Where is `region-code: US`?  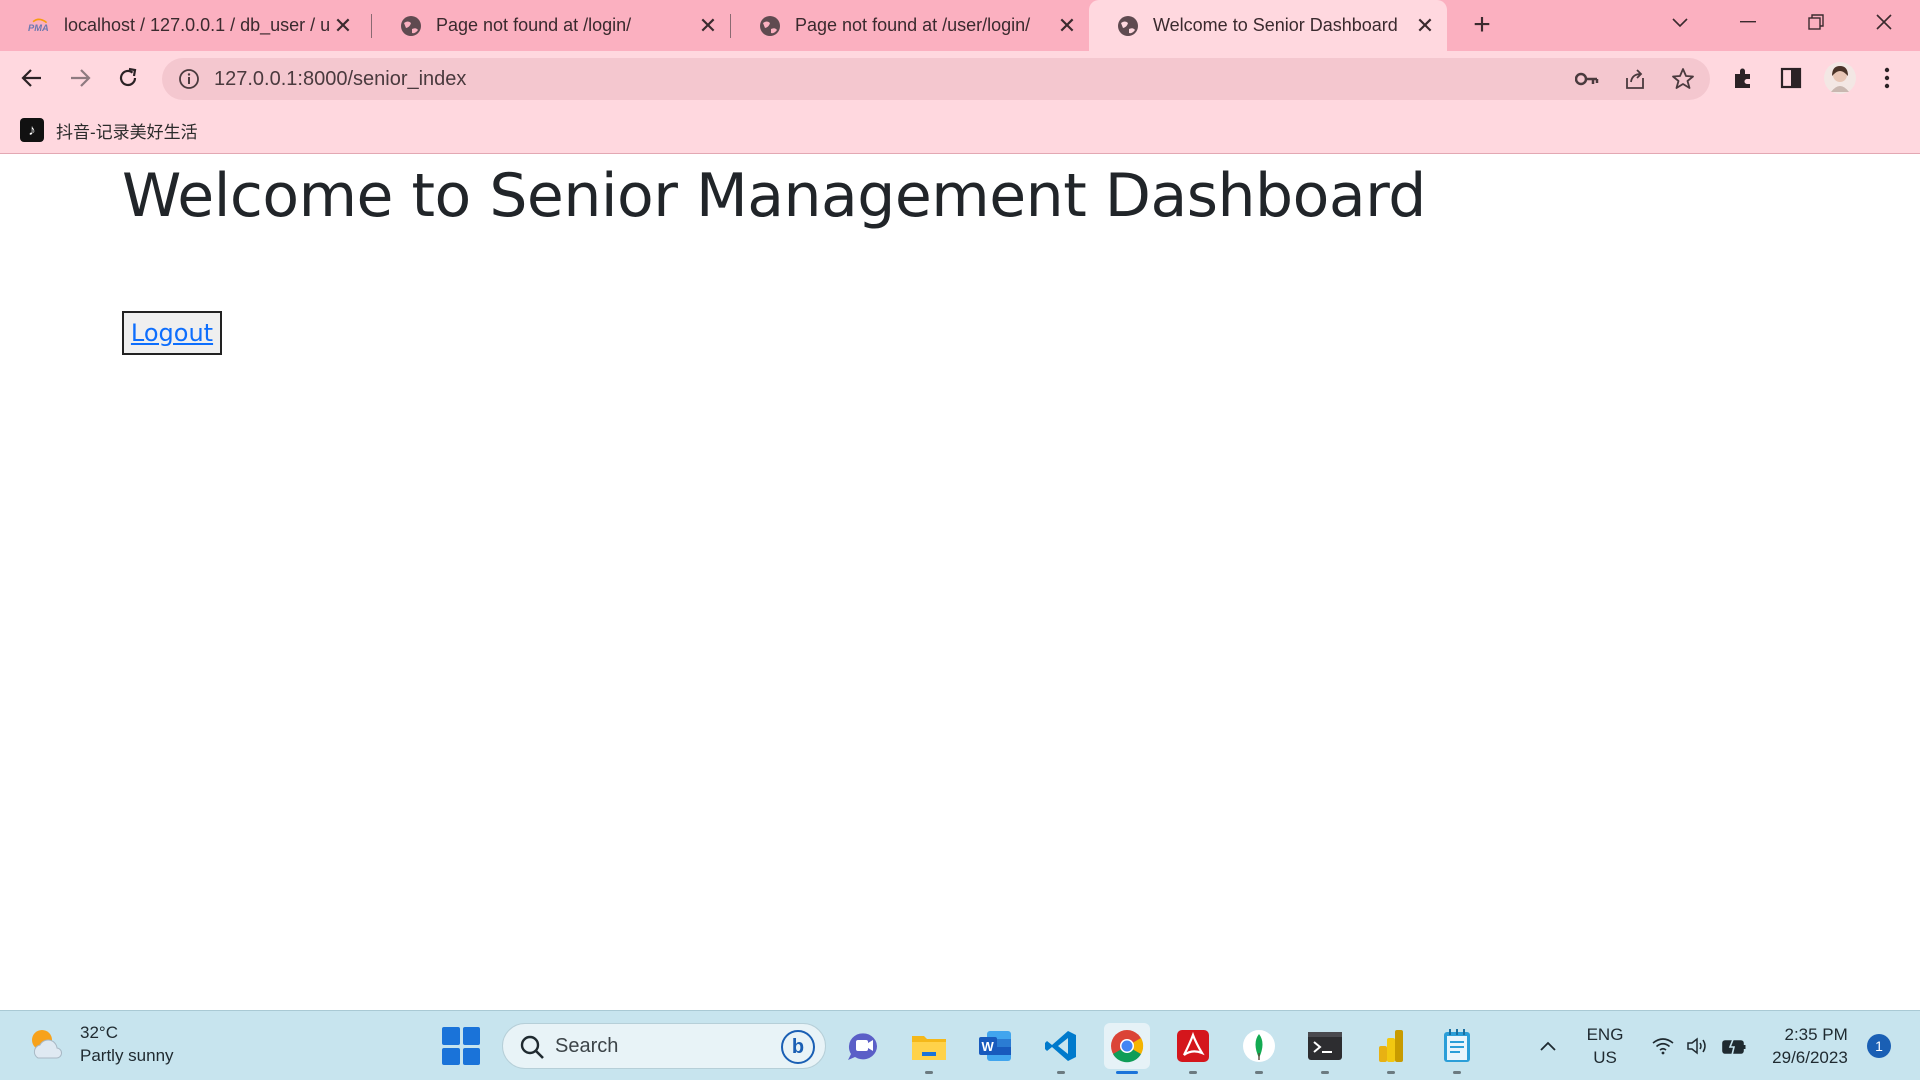
region-code: US is located at coordinates (1605, 1057).